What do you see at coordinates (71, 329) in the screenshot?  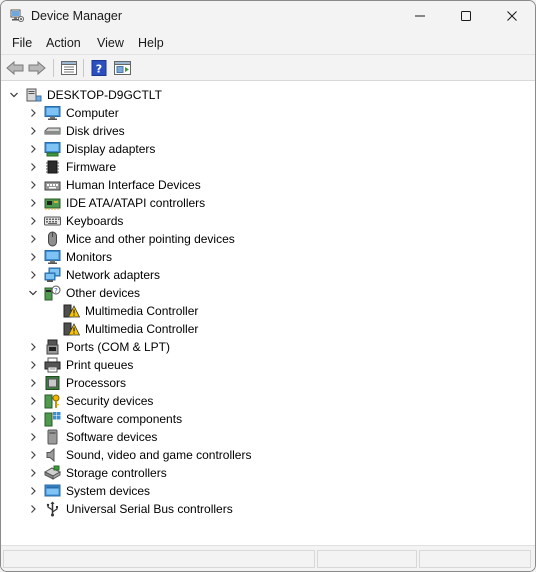 I see `warning-device-icon` at bounding box center [71, 329].